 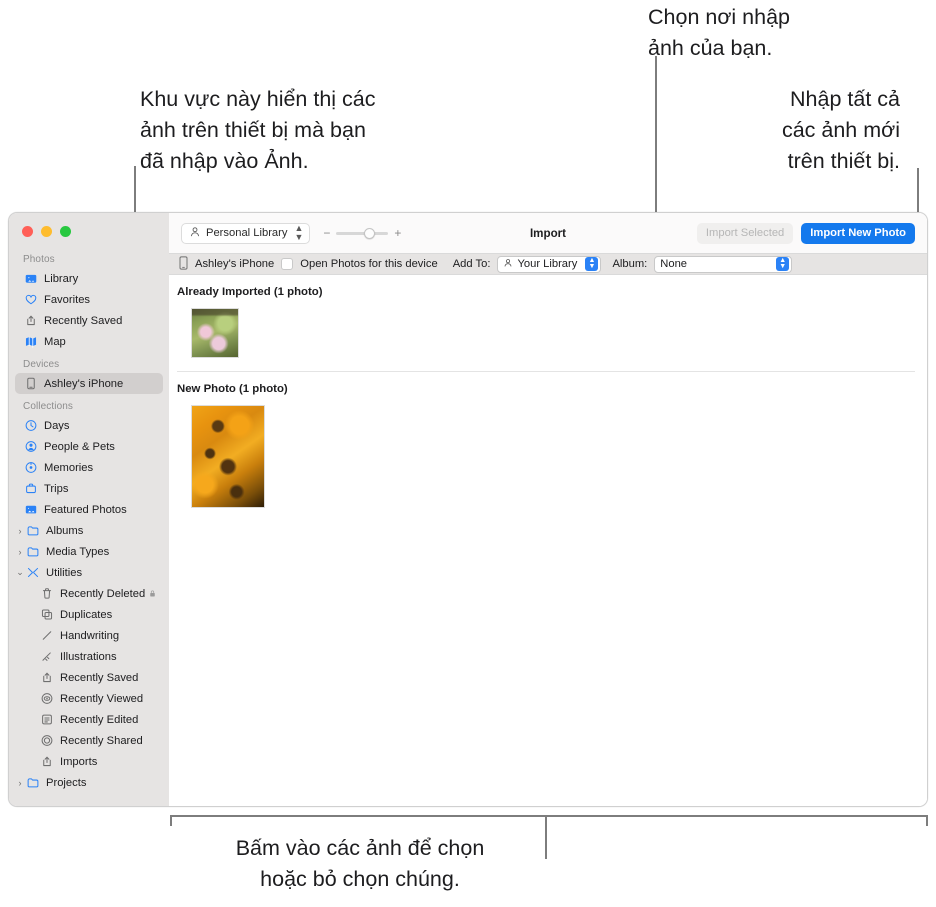 I want to click on library-selector: Personal Library ▲ ▼, so click(x=246, y=233).